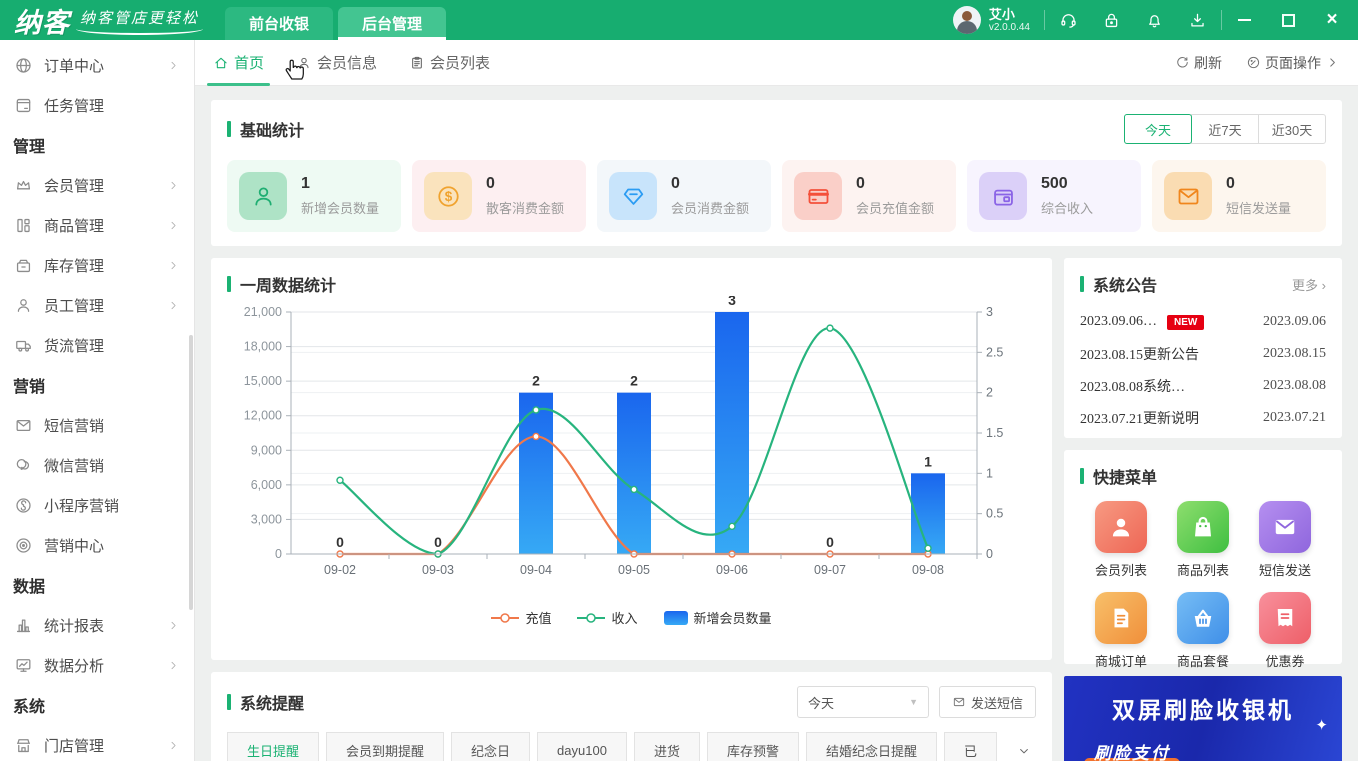  Describe the element at coordinates (752, 746) in the screenshot. I see `reminder-tab-库存预警: 库存预警` at that location.